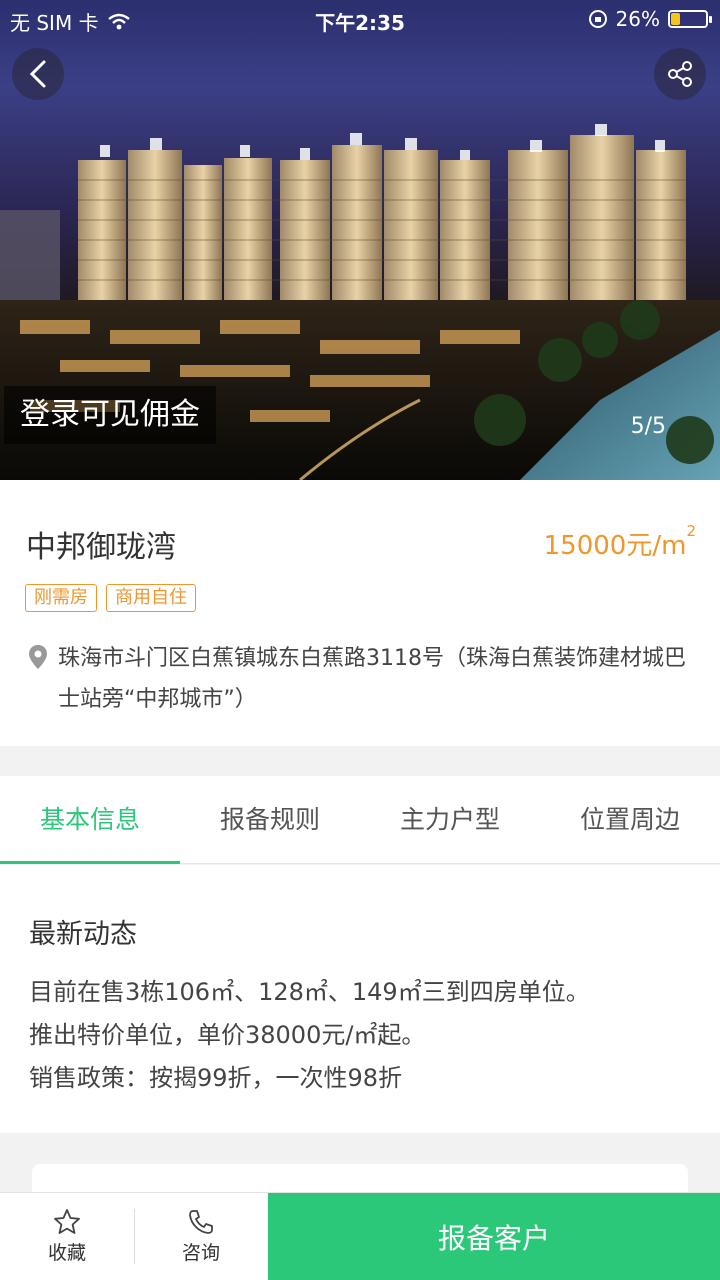 Image resolution: width=720 pixels, height=1280 pixels. I want to click on tab-report-rules: 报备规则, so click(270, 819).